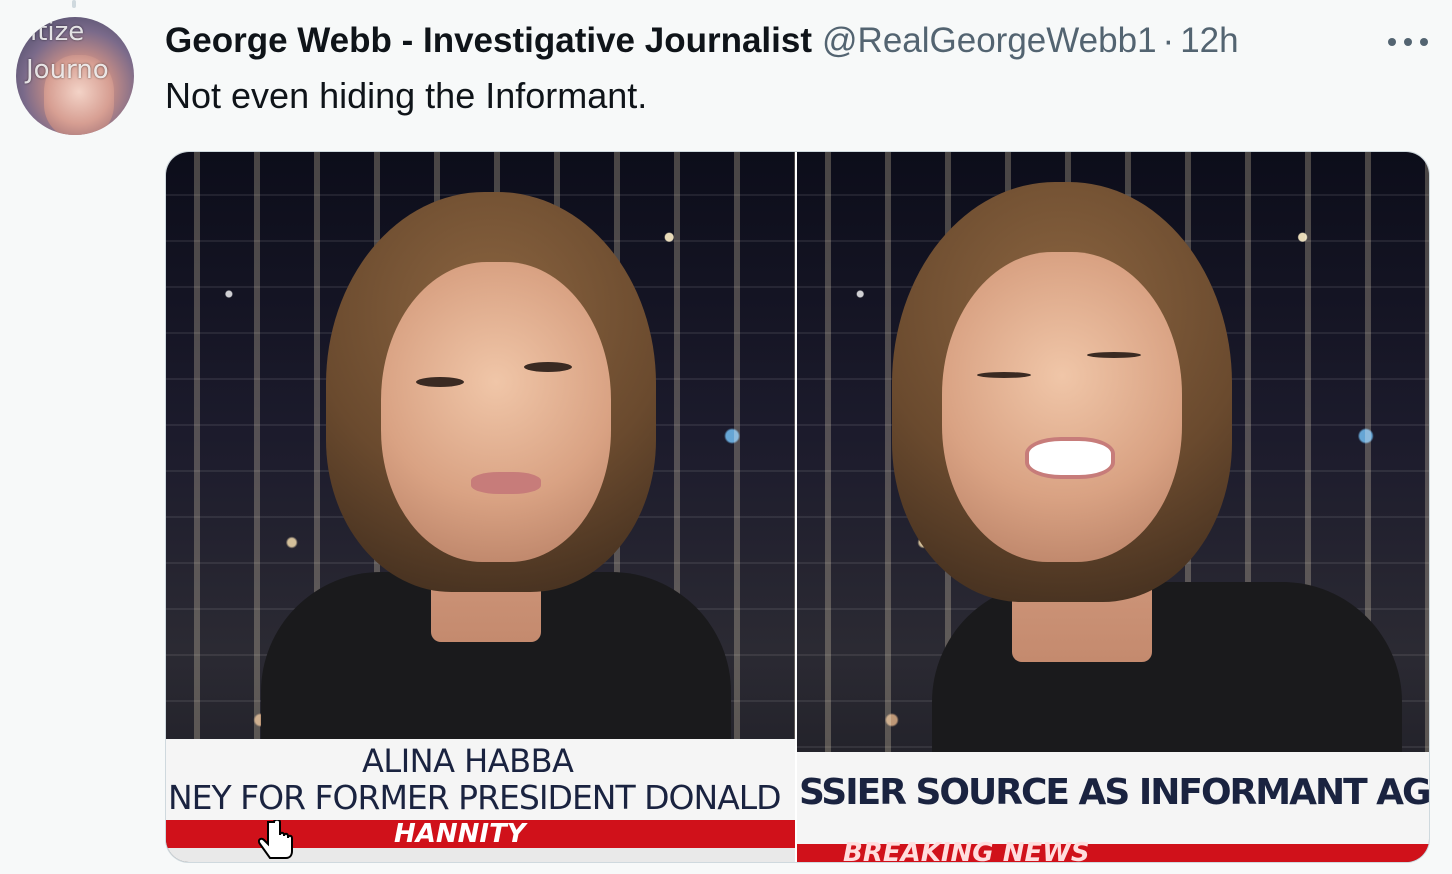 Image resolution: width=1452 pixels, height=874 pixels. I want to click on author-handle: @RealGeorgeWebb1, so click(989, 41).